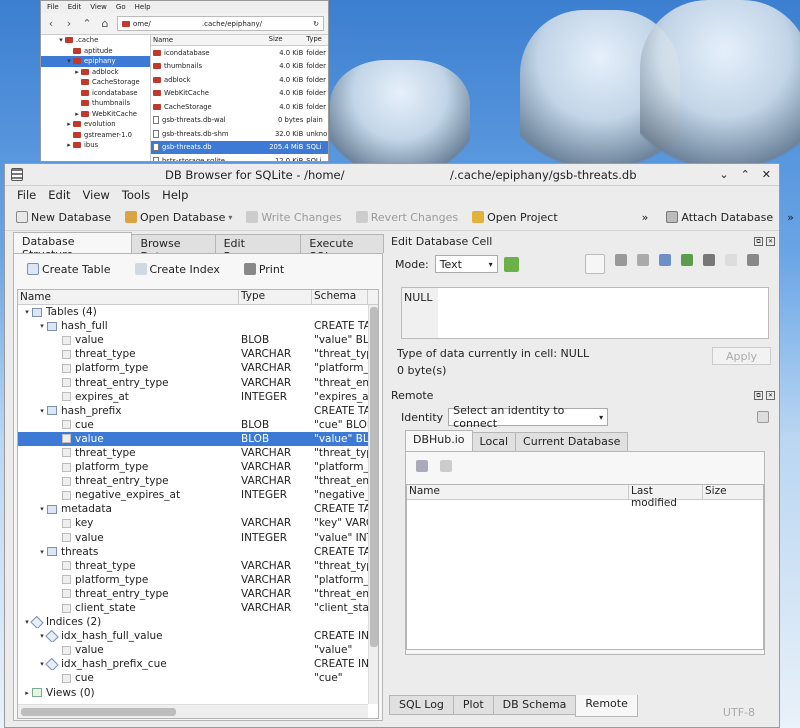  I want to click on menu-edit: Edit, so click(59, 195).